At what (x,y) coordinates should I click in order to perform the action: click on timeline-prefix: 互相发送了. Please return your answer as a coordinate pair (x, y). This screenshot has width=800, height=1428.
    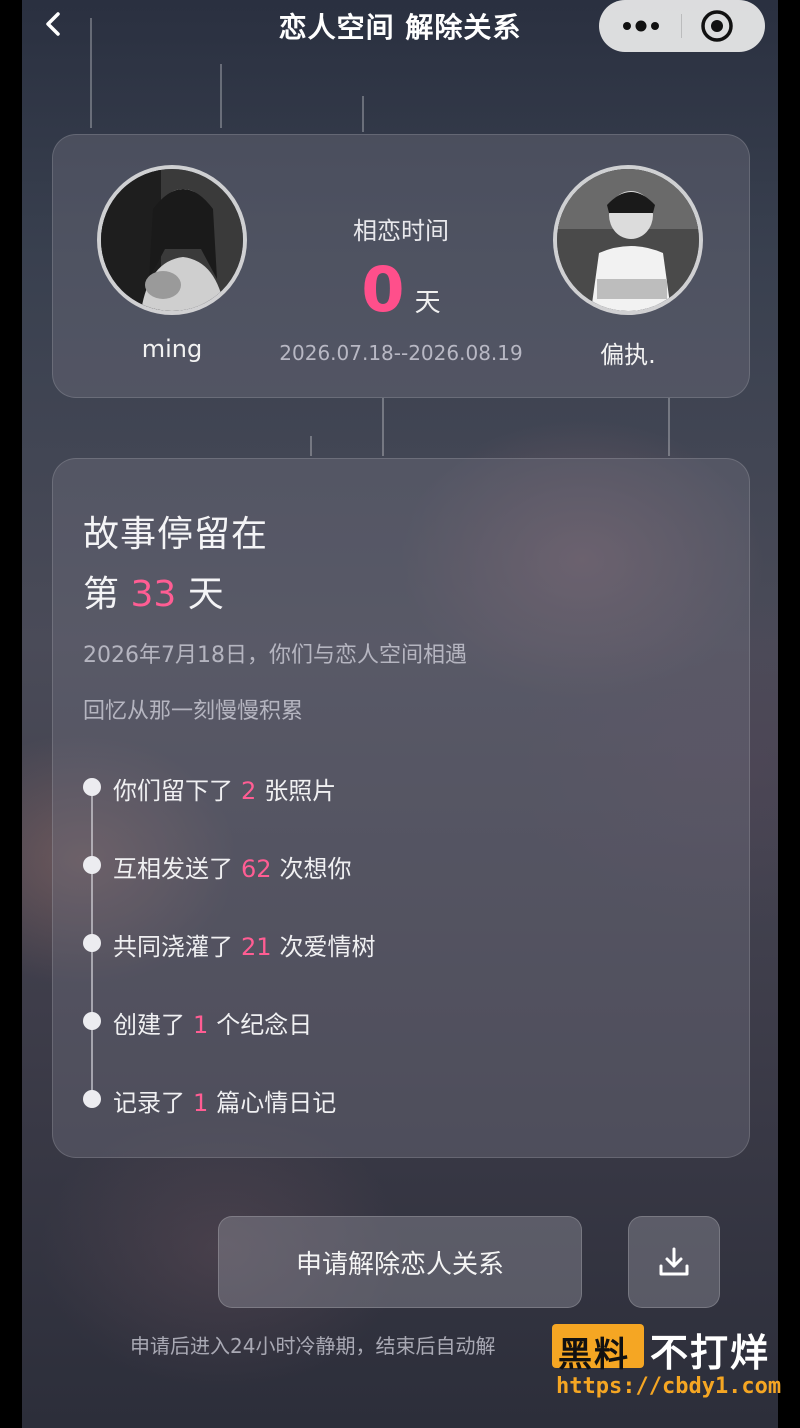
    Looking at the image, I should click on (173, 869).